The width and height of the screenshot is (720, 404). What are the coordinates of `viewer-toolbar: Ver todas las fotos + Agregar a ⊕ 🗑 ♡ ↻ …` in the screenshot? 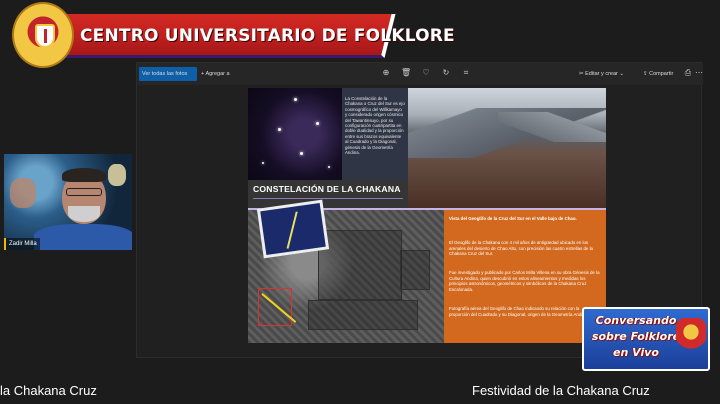 It's located at (420, 74).